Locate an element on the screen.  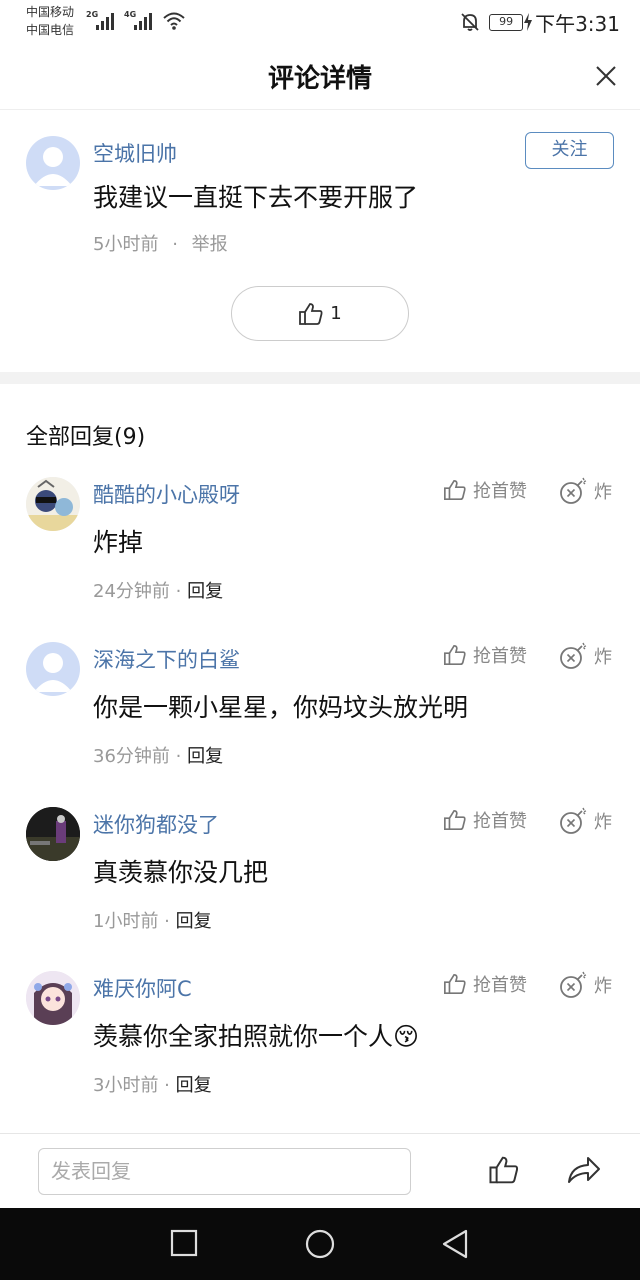
reply-meta: 1小时前 · 回复 is located at coordinates (152, 920).